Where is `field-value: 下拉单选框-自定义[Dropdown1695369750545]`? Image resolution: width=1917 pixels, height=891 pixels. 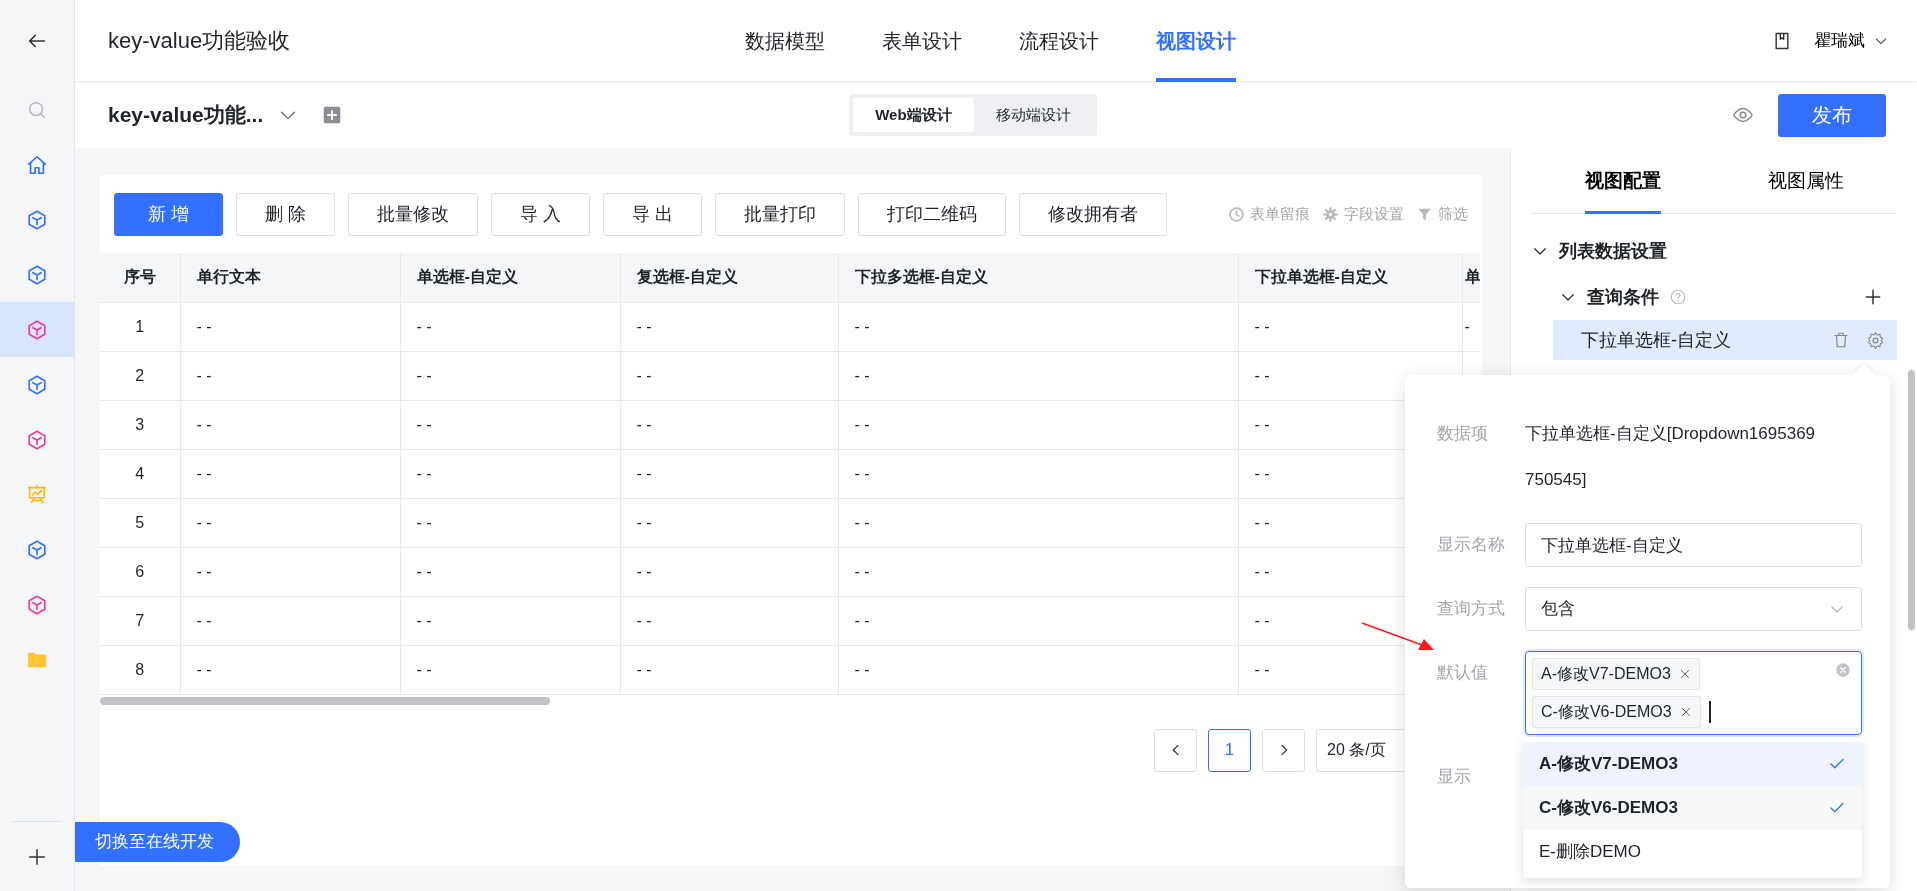 field-value: 下拉单选框-自定义[Dropdown1695369750545] is located at coordinates (1671, 457).